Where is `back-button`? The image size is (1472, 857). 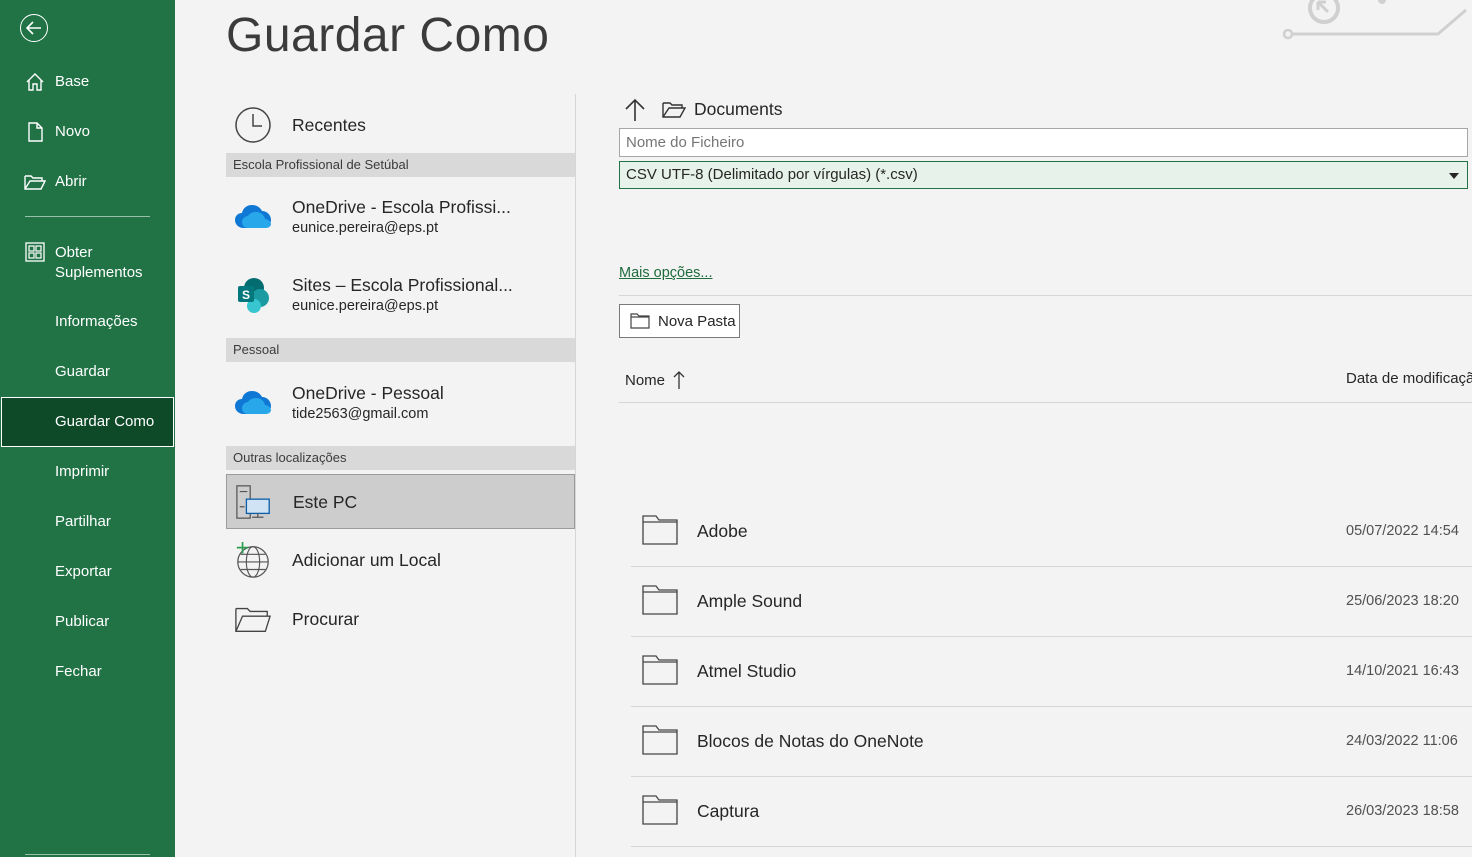 back-button is located at coordinates (34, 28).